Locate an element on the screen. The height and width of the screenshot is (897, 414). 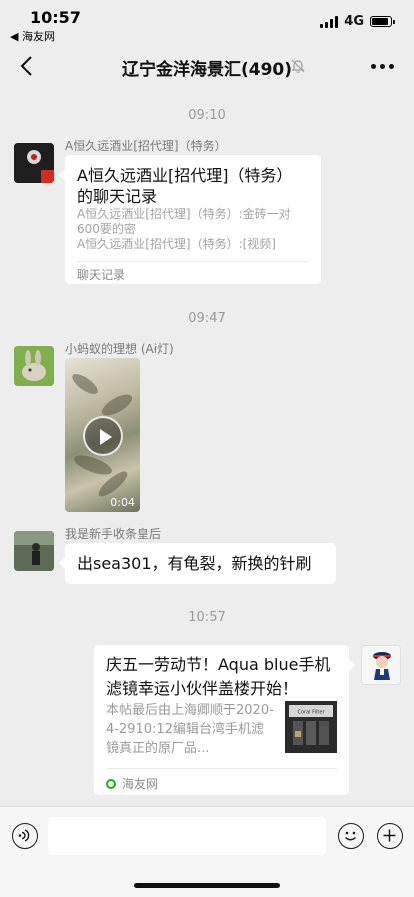
filter-product-image: Coral Filter is located at coordinates (311, 727).